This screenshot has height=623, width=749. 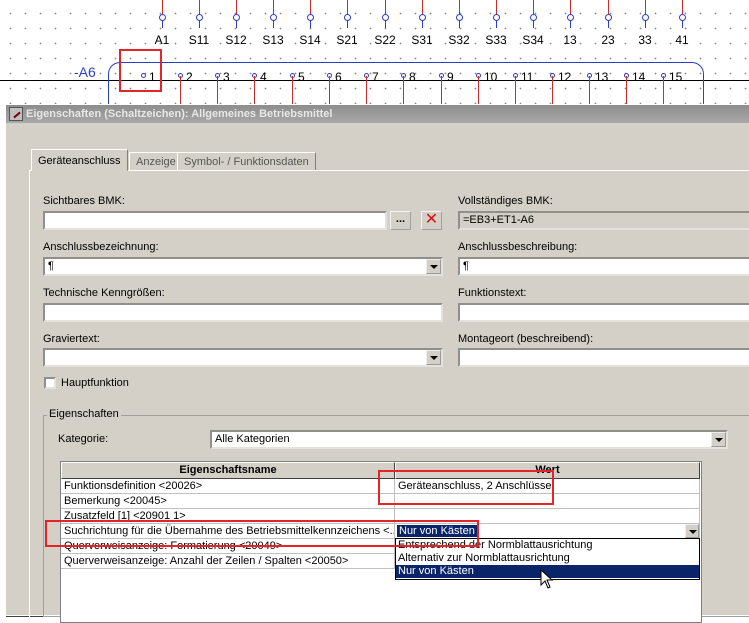 What do you see at coordinates (16, 114) in the screenshot?
I see `app-icon` at bounding box center [16, 114].